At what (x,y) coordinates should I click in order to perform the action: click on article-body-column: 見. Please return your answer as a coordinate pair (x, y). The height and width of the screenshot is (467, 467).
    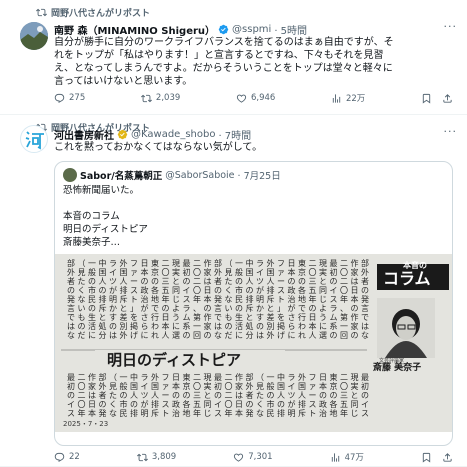
    Looking at the image, I should click on (82, 272).